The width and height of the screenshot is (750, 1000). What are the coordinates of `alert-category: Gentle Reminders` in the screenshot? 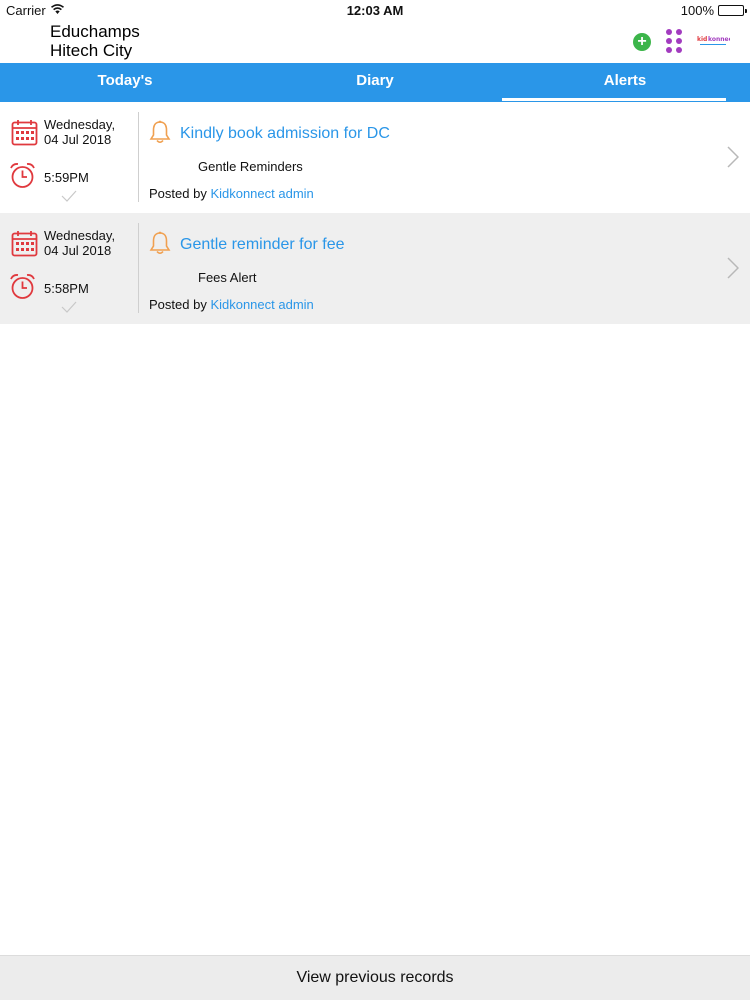 It's located at (250, 166).